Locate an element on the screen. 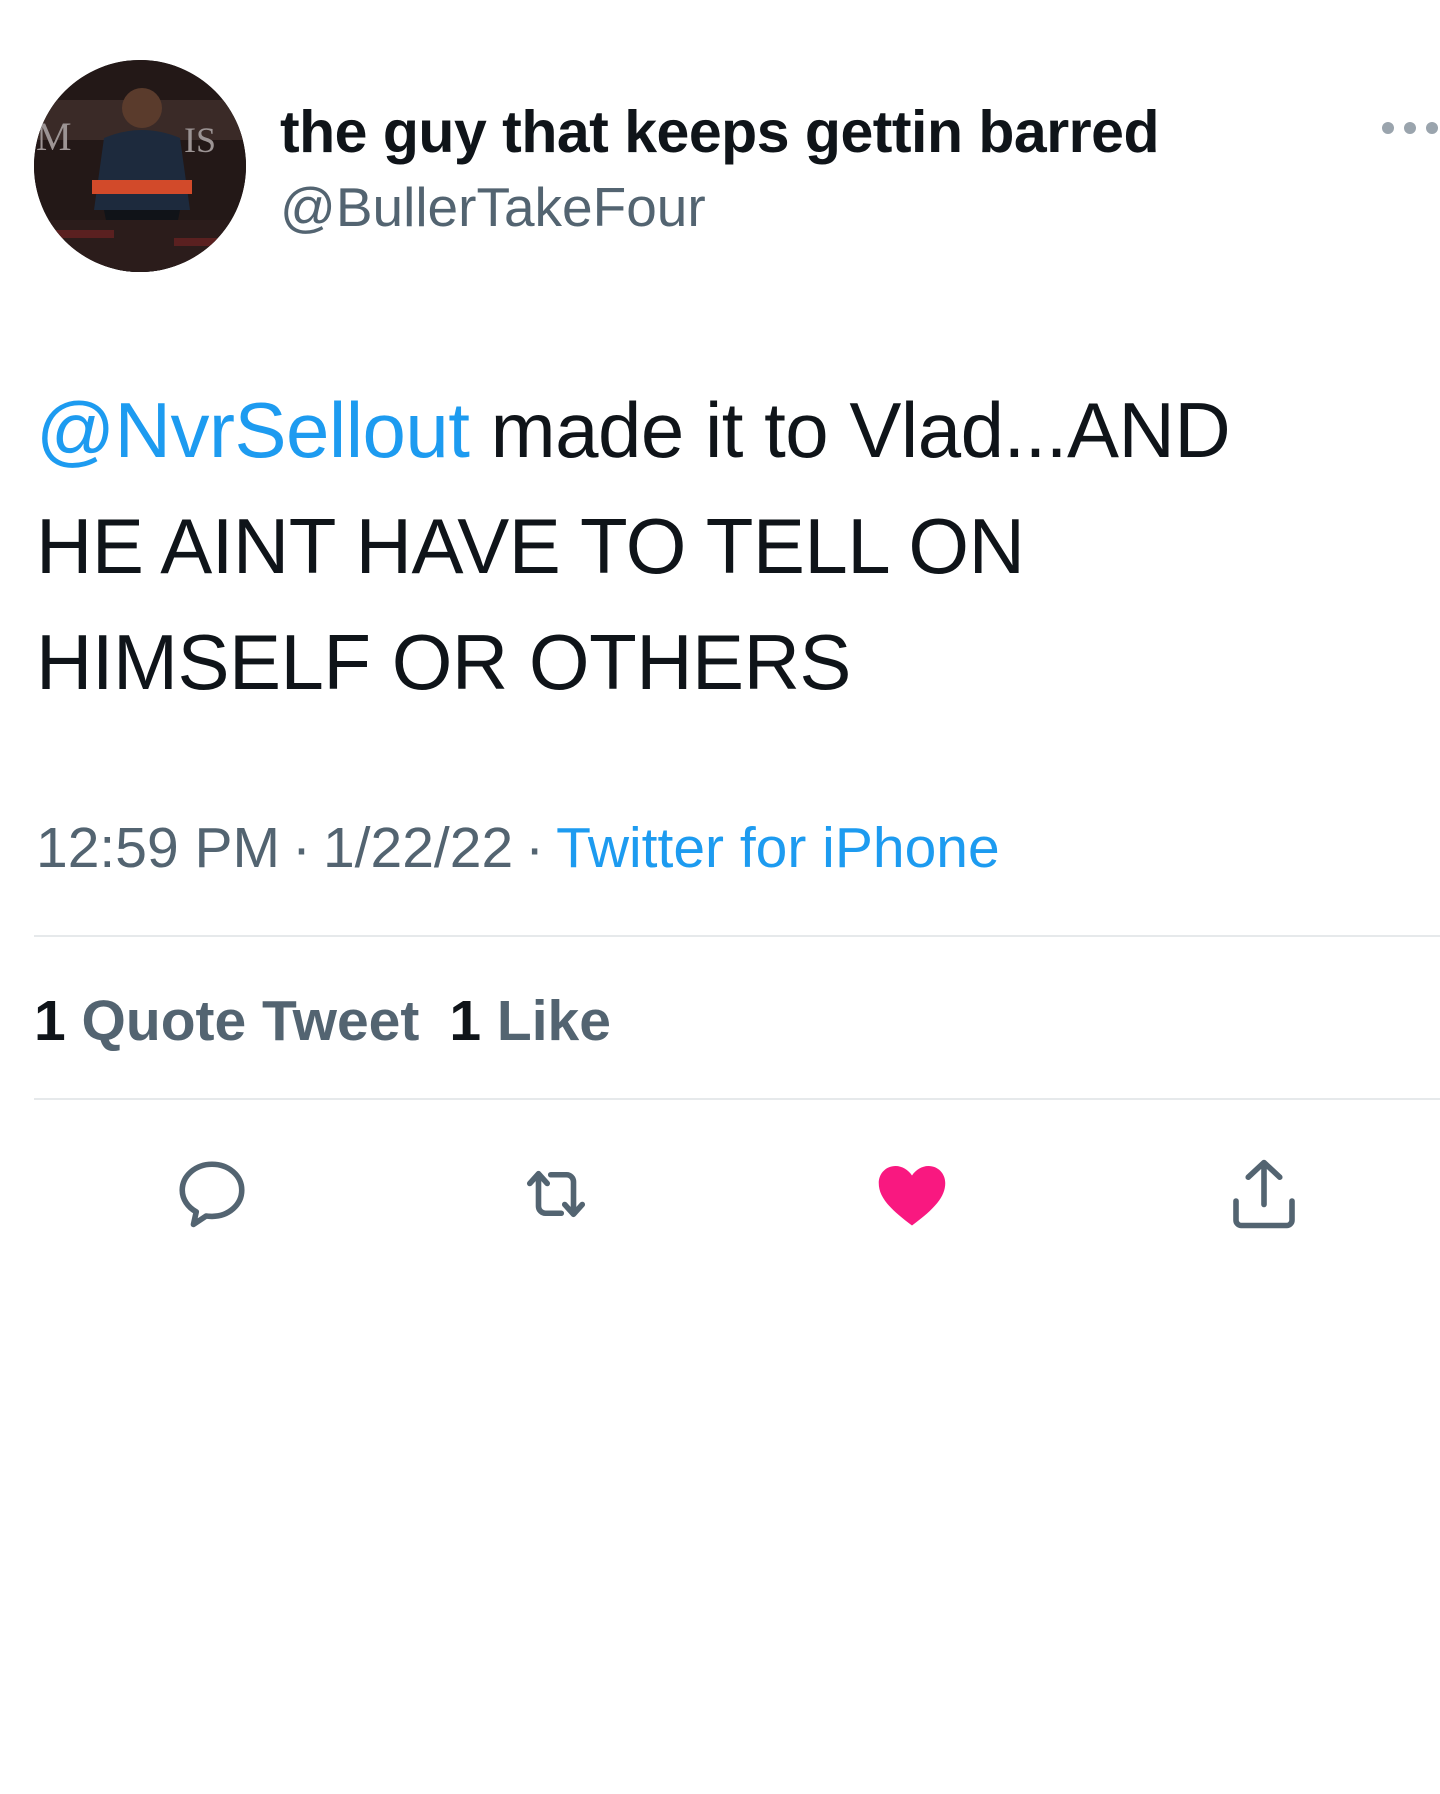 This screenshot has height=1794, width=1440. share-button is located at coordinates (1264, 1194).